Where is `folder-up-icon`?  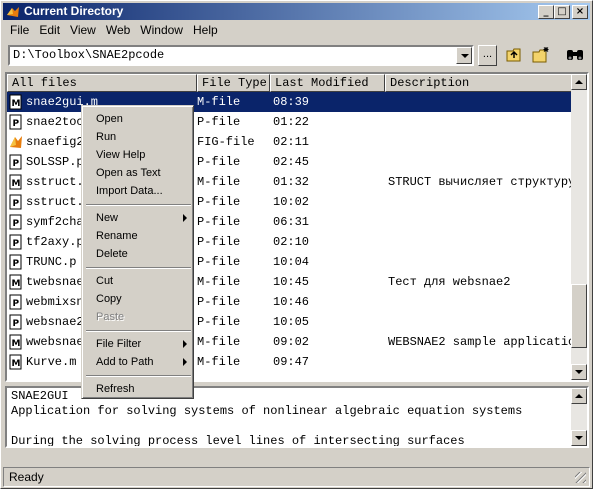 folder-up-icon is located at coordinates (515, 55).